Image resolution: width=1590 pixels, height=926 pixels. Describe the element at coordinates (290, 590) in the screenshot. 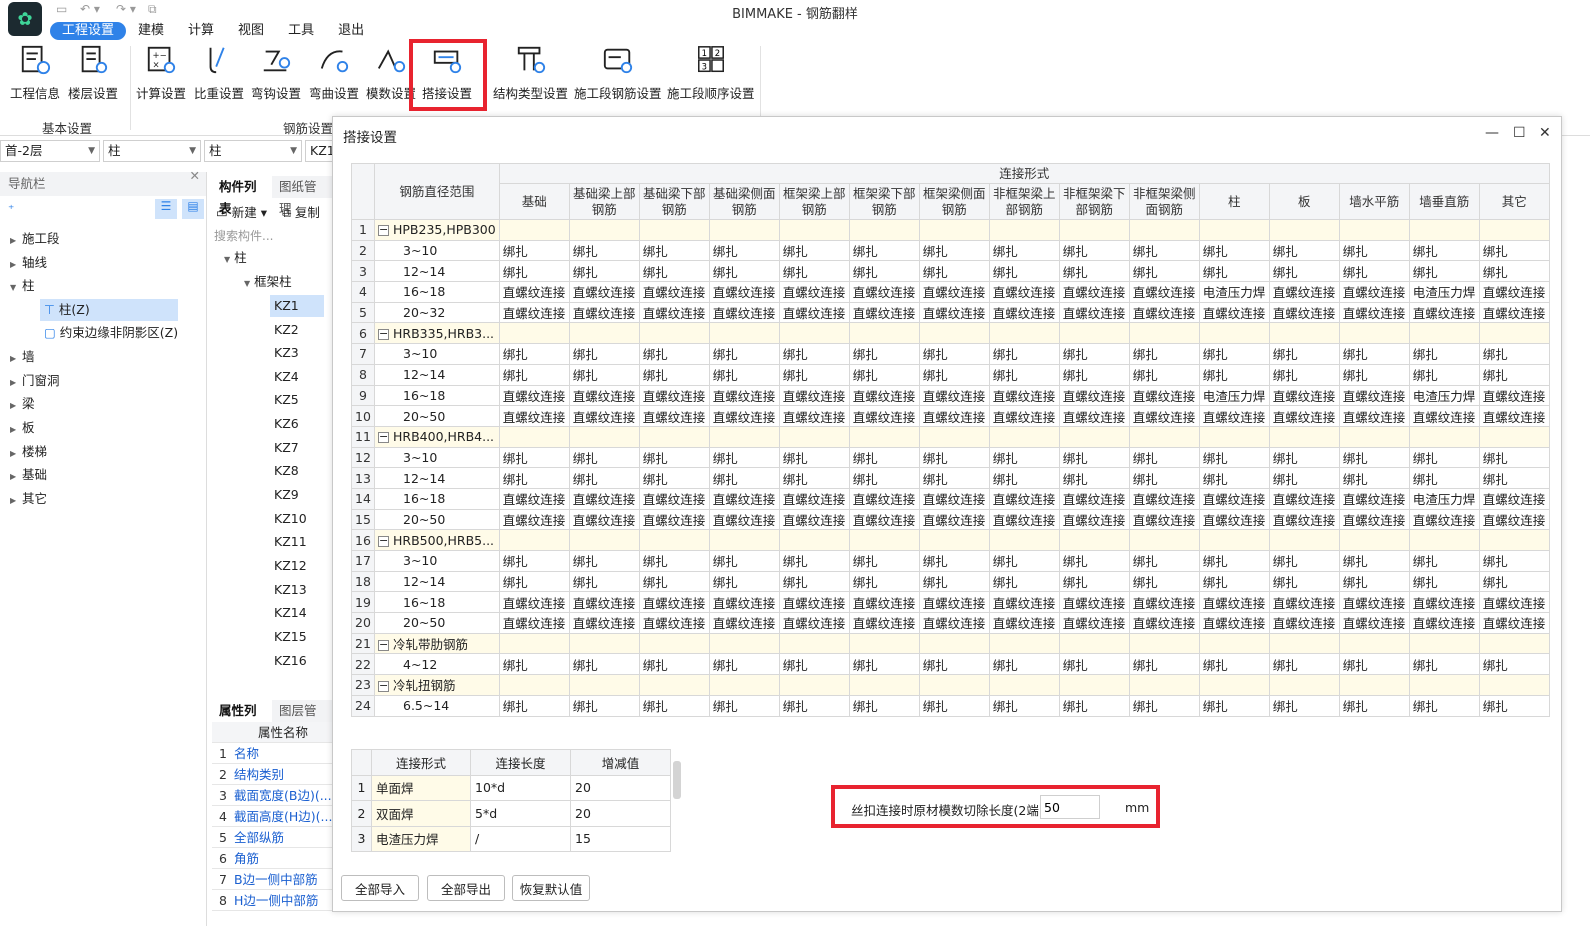

I see `component-item: KZ13` at that location.